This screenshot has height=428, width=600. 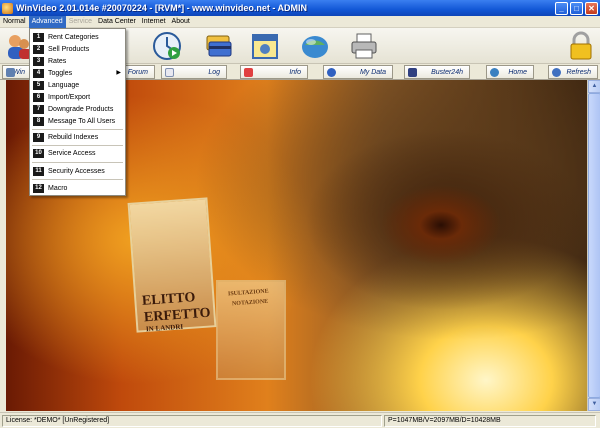 I want to click on scroll-down-icon: ▼, so click(x=594, y=404).